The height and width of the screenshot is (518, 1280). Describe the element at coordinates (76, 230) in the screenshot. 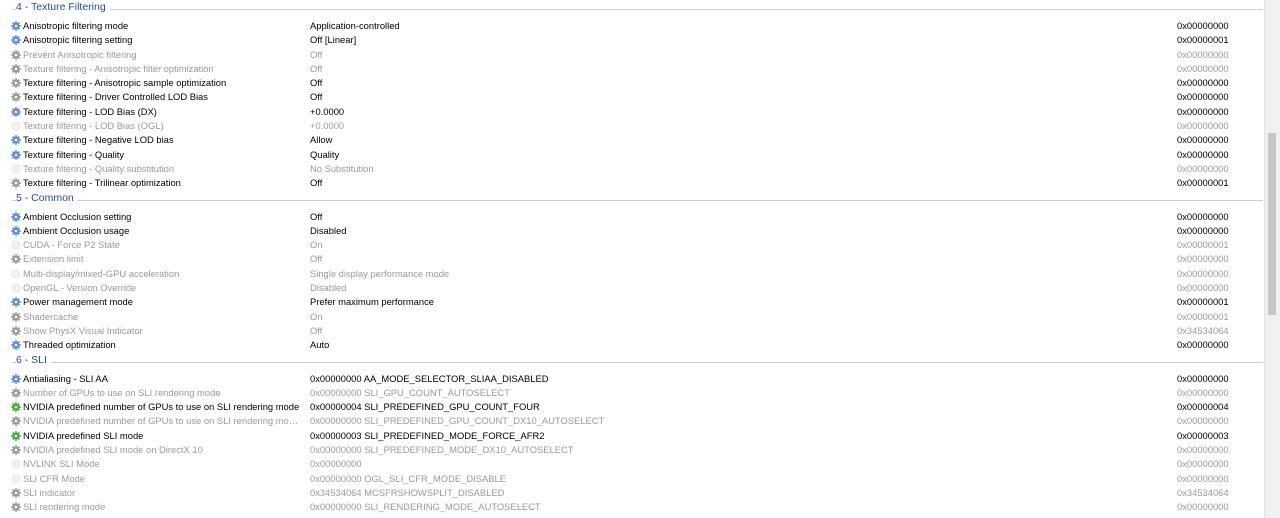

I see `setting-name: Ambient Occlusion usage` at that location.